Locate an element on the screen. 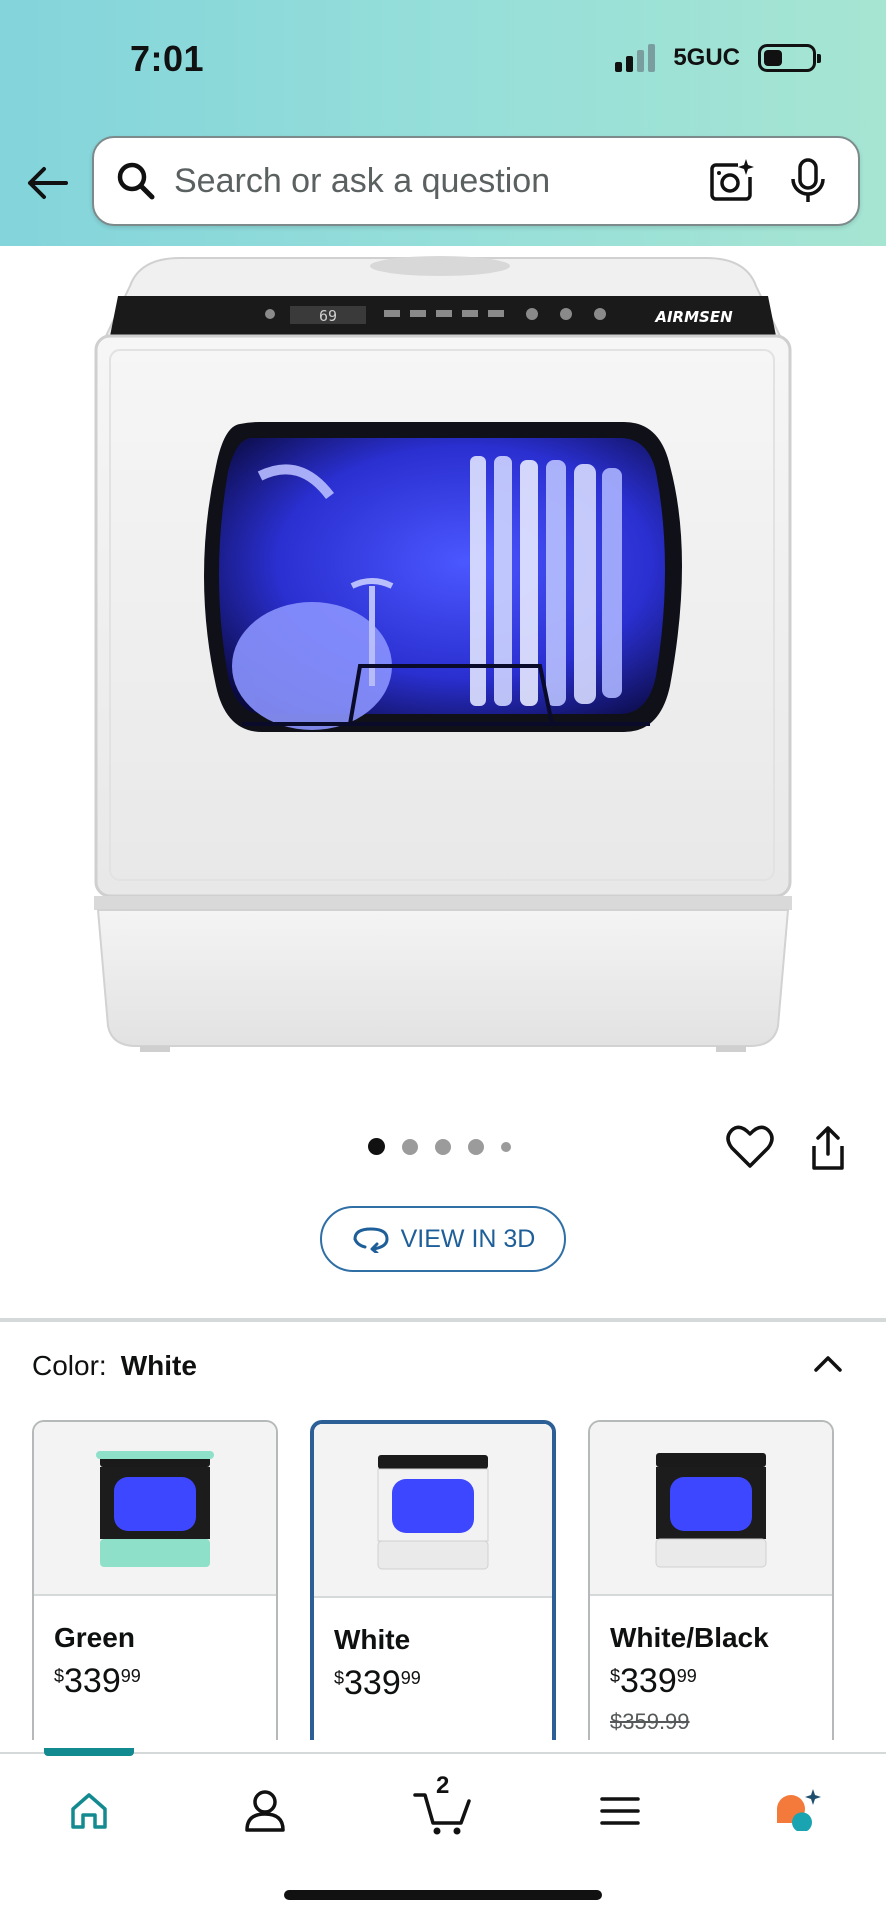  search-placeholder: Search or ask a question is located at coordinates (362, 180).